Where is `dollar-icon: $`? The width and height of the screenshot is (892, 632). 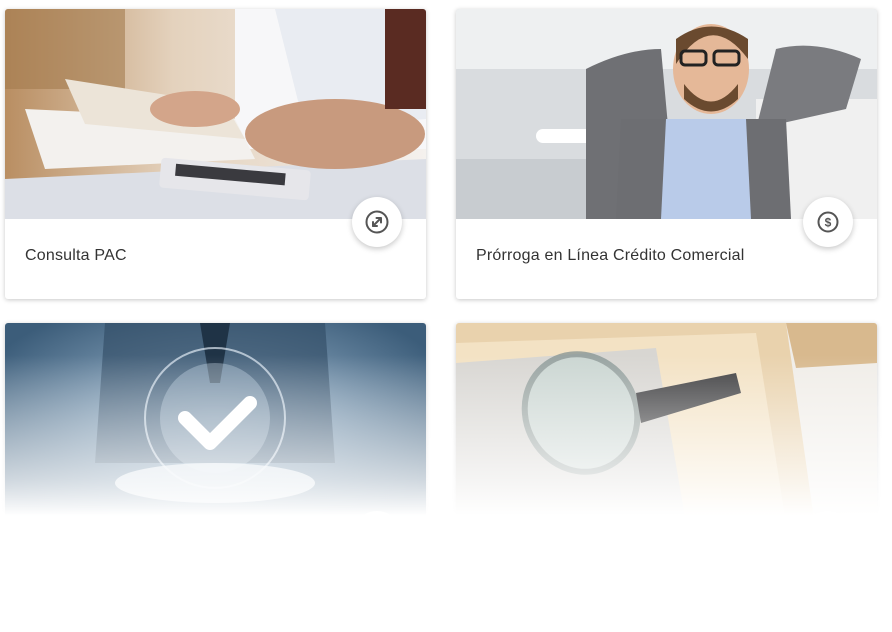
dollar-icon: $ is located at coordinates (828, 222).